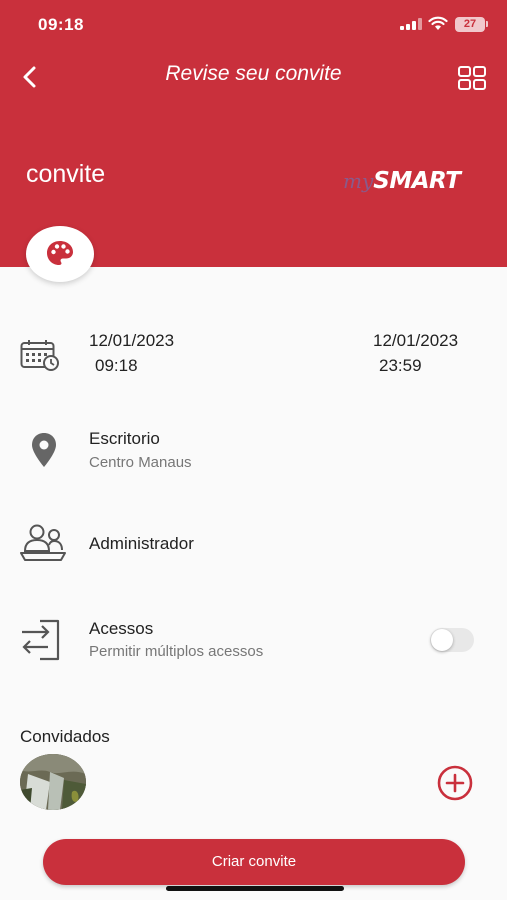  Describe the element at coordinates (121, 628) in the screenshot. I see `access-title: Acessos` at that location.